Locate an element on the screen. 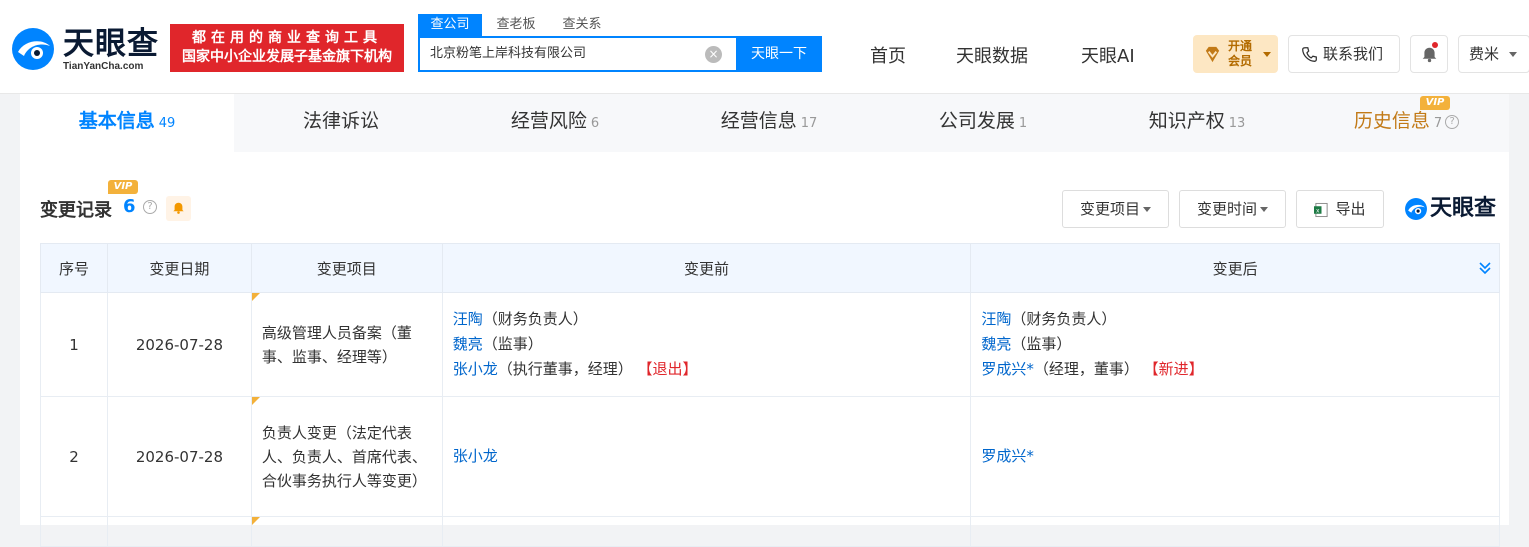 The width and height of the screenshot is (1529, 547). contact-us-button: 联系我们 is located at coordinates (1344, 54).